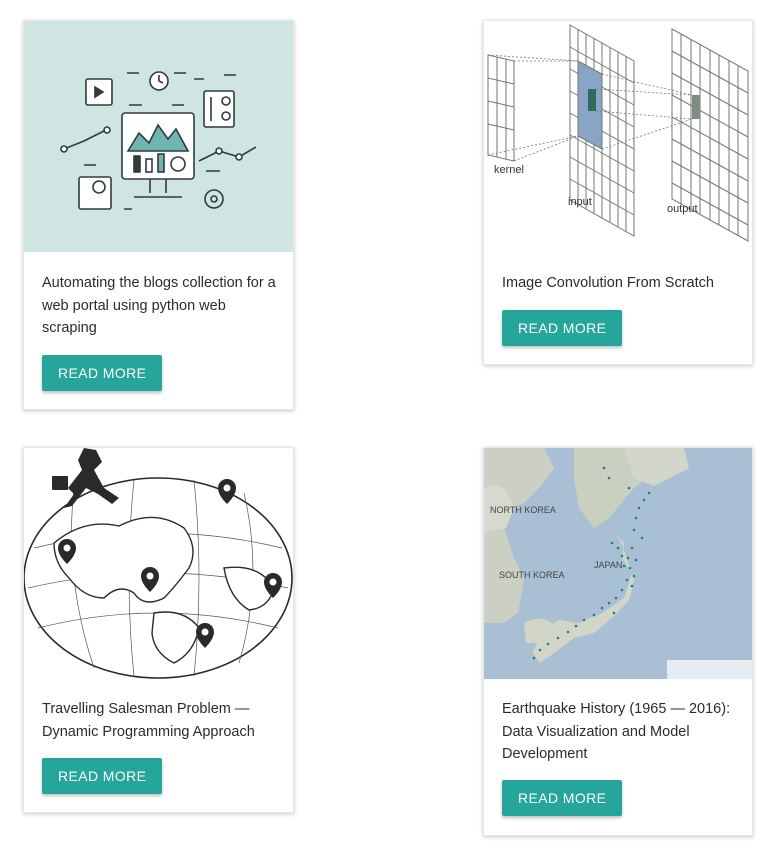 The height and width of the screenshot is (854, 772). I want to click on card-image-earthquake-map: NORTH KOREA SOUTH KOREA JAPAN, so click(618, 563).